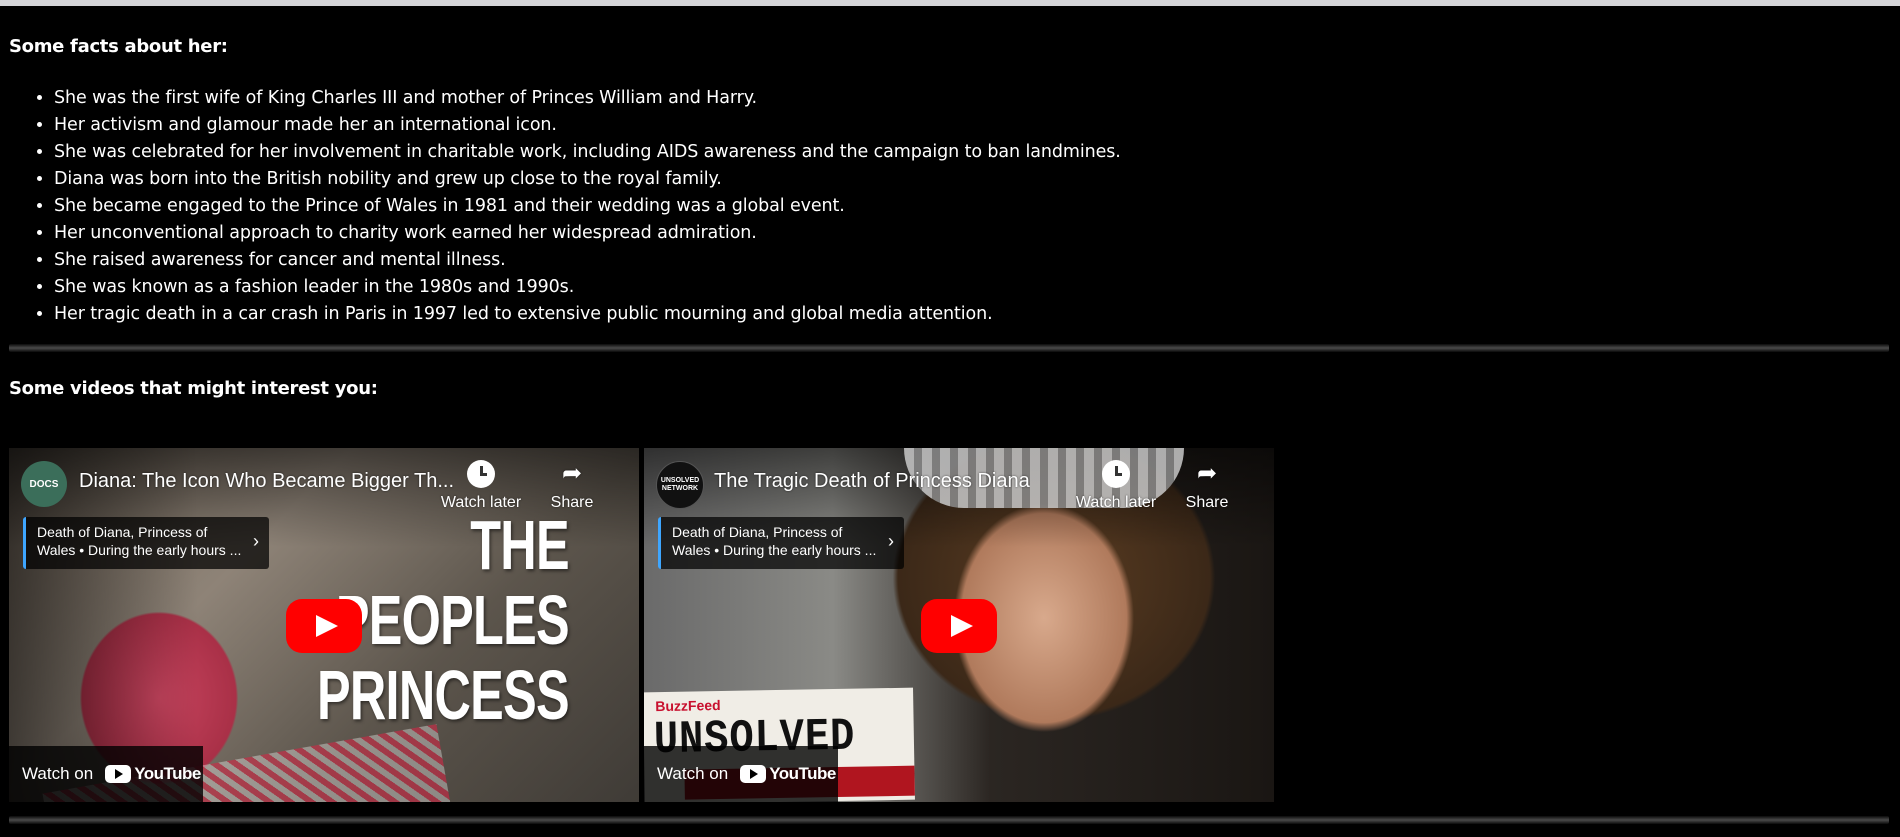 Image resolution: width=1900 pixels, height=837 pixels. I want to click on channel-avatar: DOCS, so click(44, 484).